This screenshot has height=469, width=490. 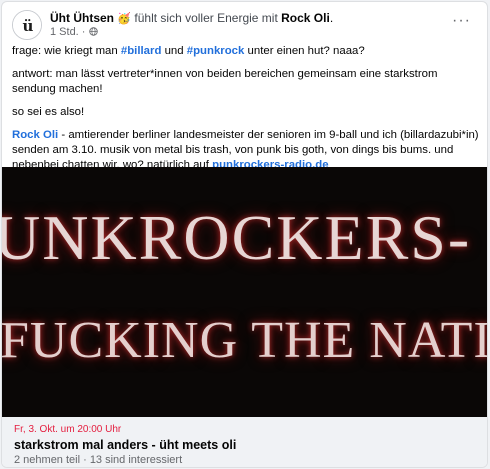 I want to click on author-name: Üht Ühtsen, so click(x=82, y=18).